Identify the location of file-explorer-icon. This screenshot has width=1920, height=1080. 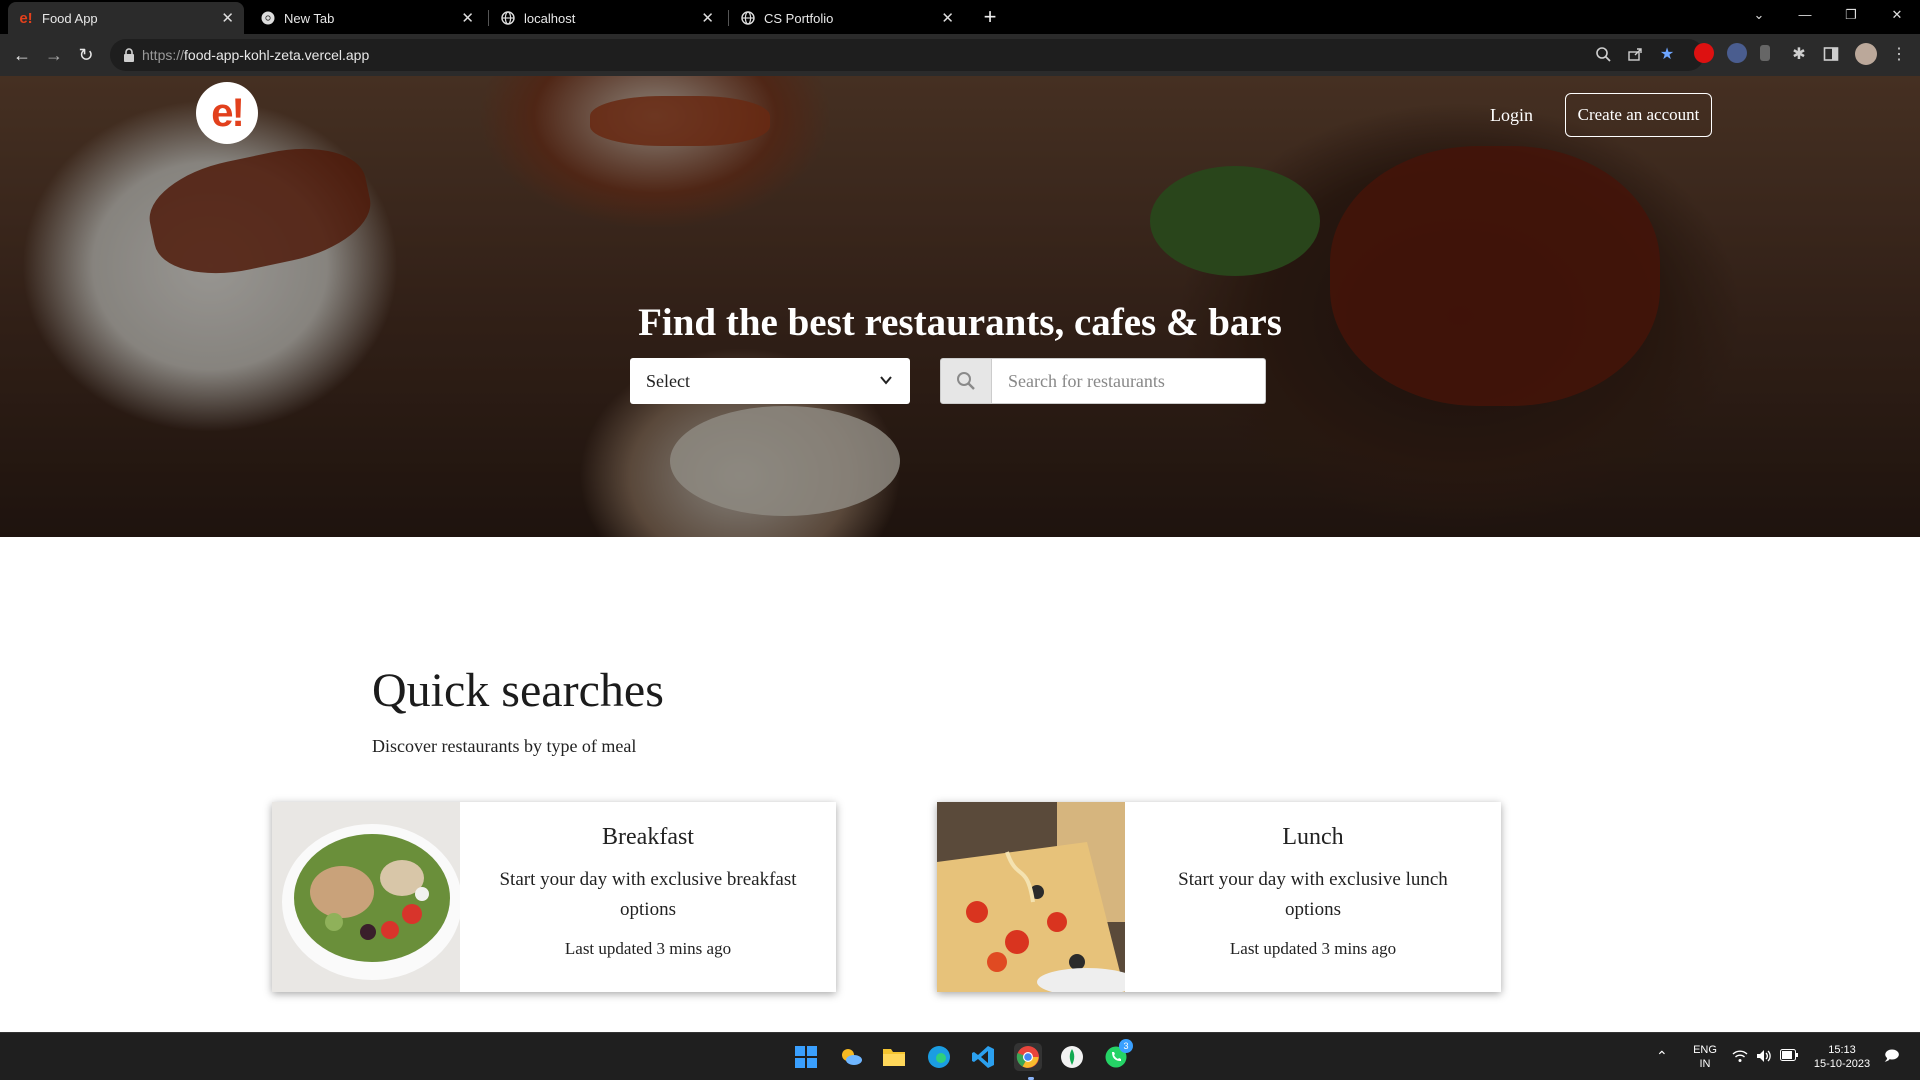
(894, 1057).